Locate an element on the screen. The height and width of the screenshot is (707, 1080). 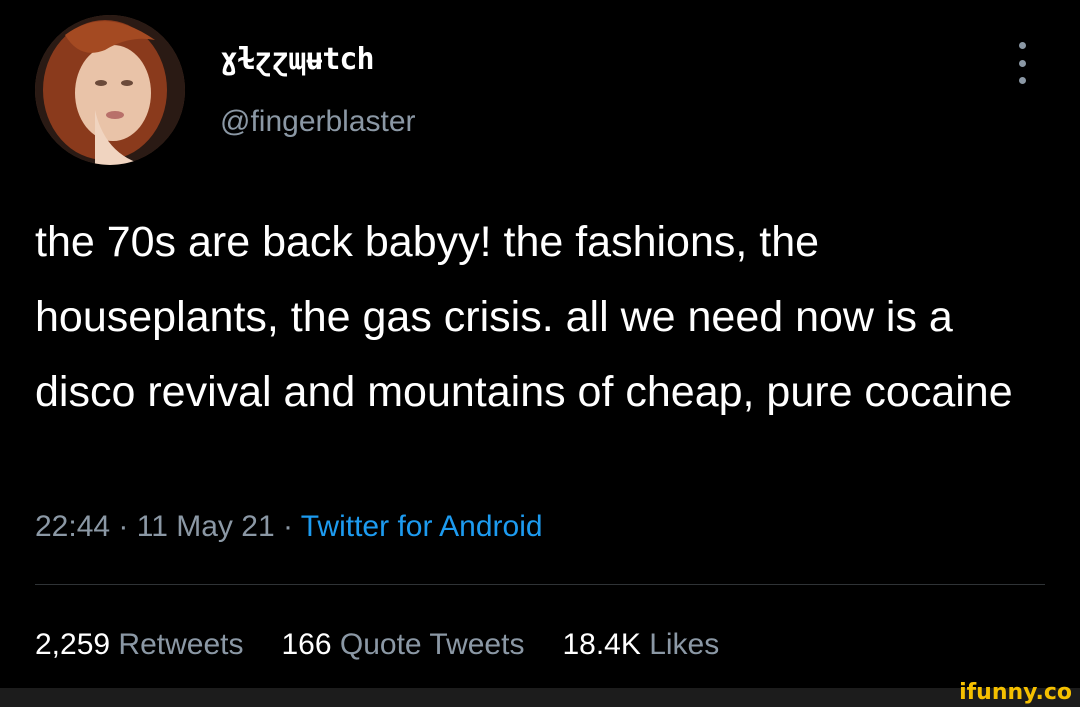
retweets-stat: 2,259 Retweets is located at coordinates (139, 645).